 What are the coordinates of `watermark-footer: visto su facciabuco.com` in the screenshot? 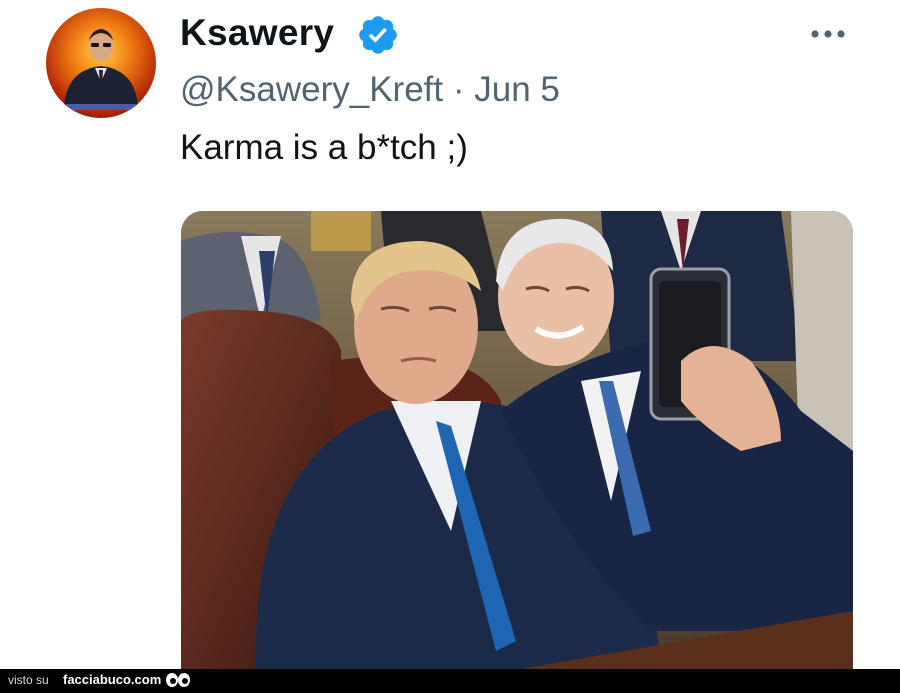 It's located at (450, 681).